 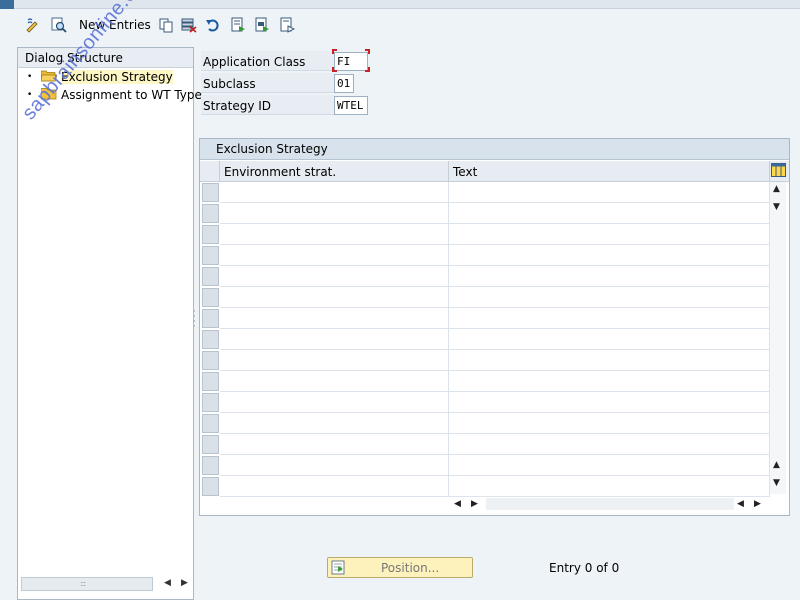 What do you see at coordinates (166, 25) in the screenshot?
I see `copy-icon` at bounding box center [166, 25].